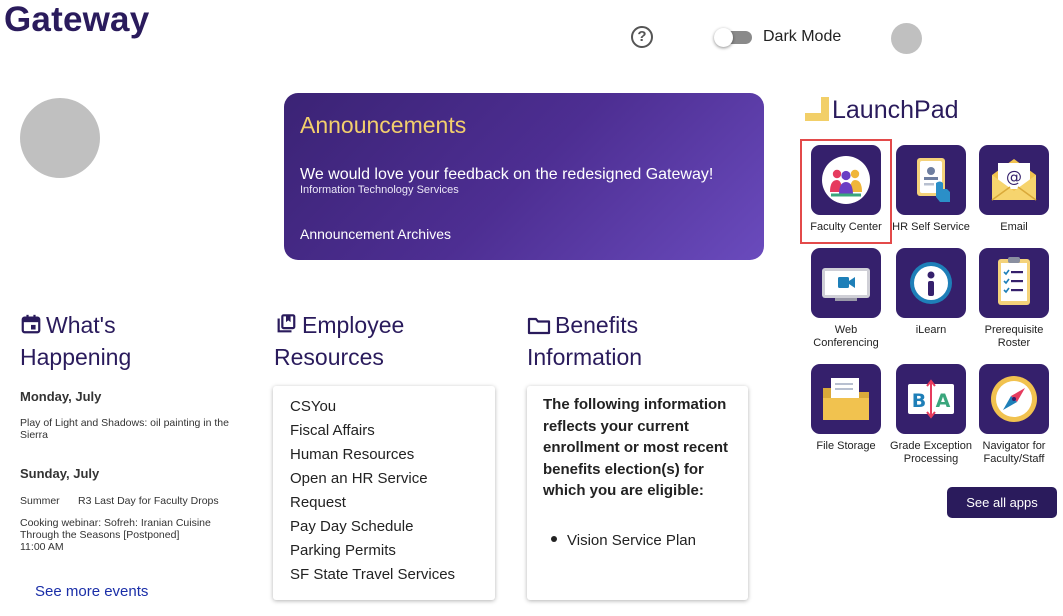  I want to click on resource-link-open-hr-service: Open an HR Service, so click(372, 479).